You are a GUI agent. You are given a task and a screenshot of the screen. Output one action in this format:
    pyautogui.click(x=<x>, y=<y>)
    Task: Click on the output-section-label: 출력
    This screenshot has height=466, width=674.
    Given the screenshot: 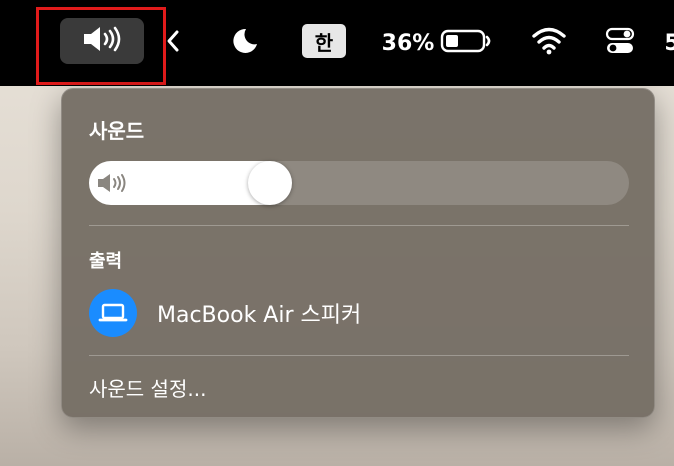 What is the action you would take?
    pyautogui.click(x=106, y=261)
    